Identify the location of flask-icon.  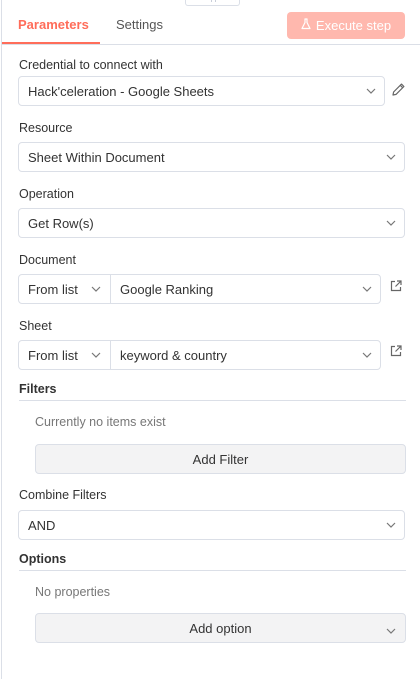
(306, 25).